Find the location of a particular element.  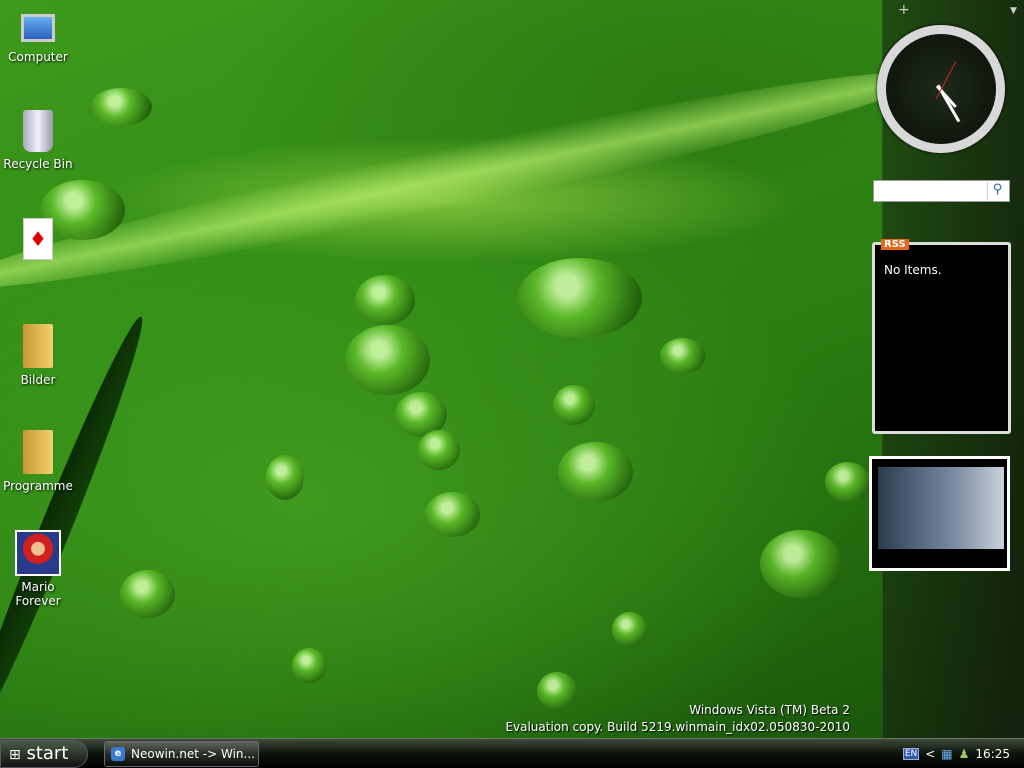

desktop-icon-mario-forever: Mario Forever is located at coordinates (38, 569).